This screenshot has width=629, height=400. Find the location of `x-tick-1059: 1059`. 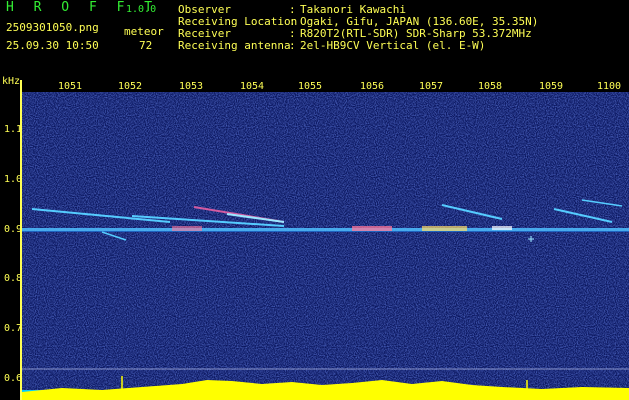

x-tick-1059: 1059 is located at coordinates (551, 86).